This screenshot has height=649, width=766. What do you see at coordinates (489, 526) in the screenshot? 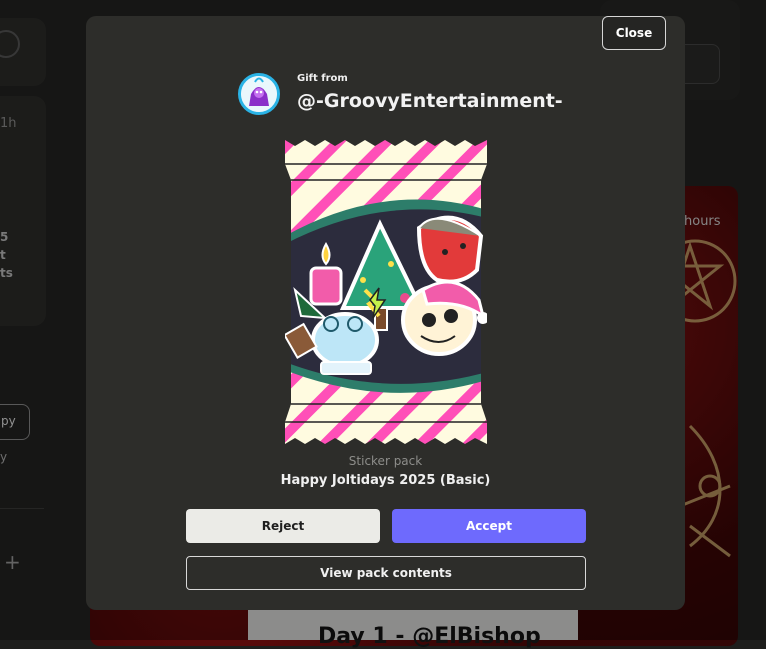
I see `accept-button: Accept` at bounding box center [489, 526].